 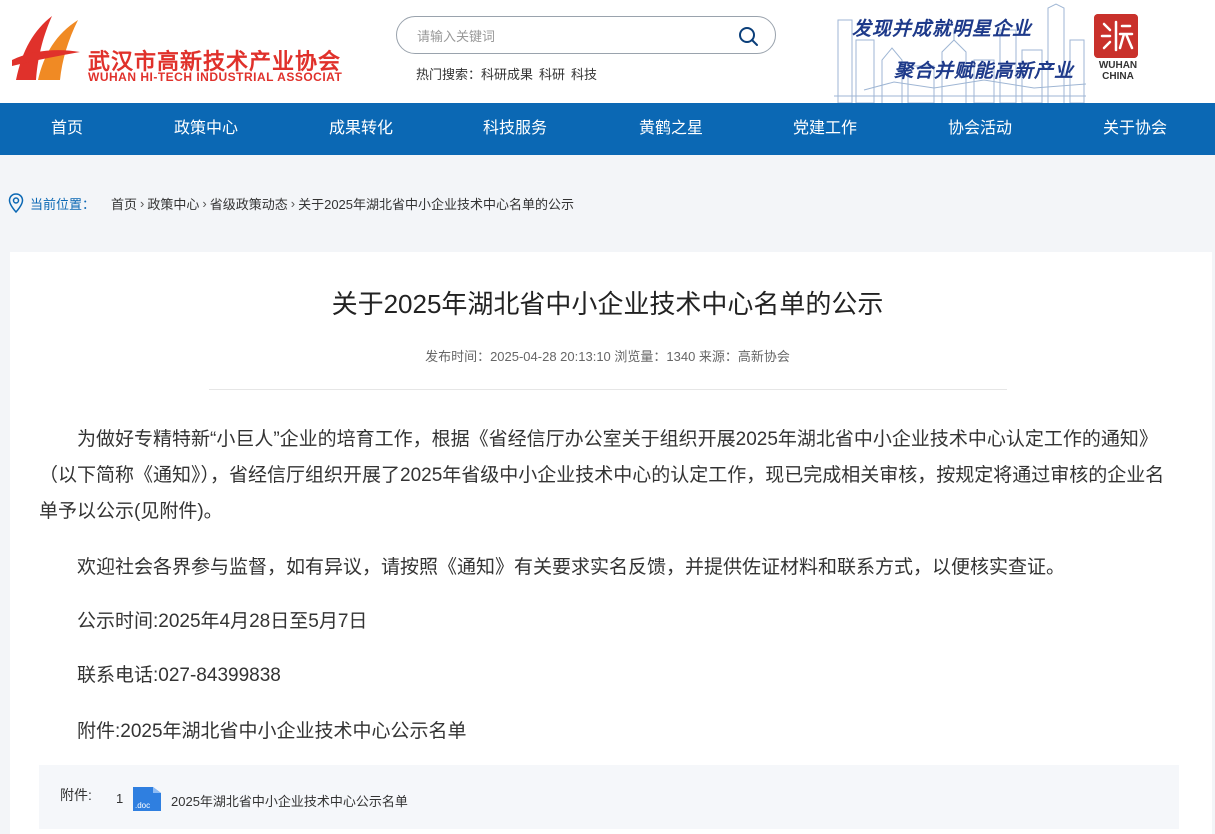 I want to click on hot-search: 热门搜索：科研成果 科研 科技, so click(x=509, y=73).